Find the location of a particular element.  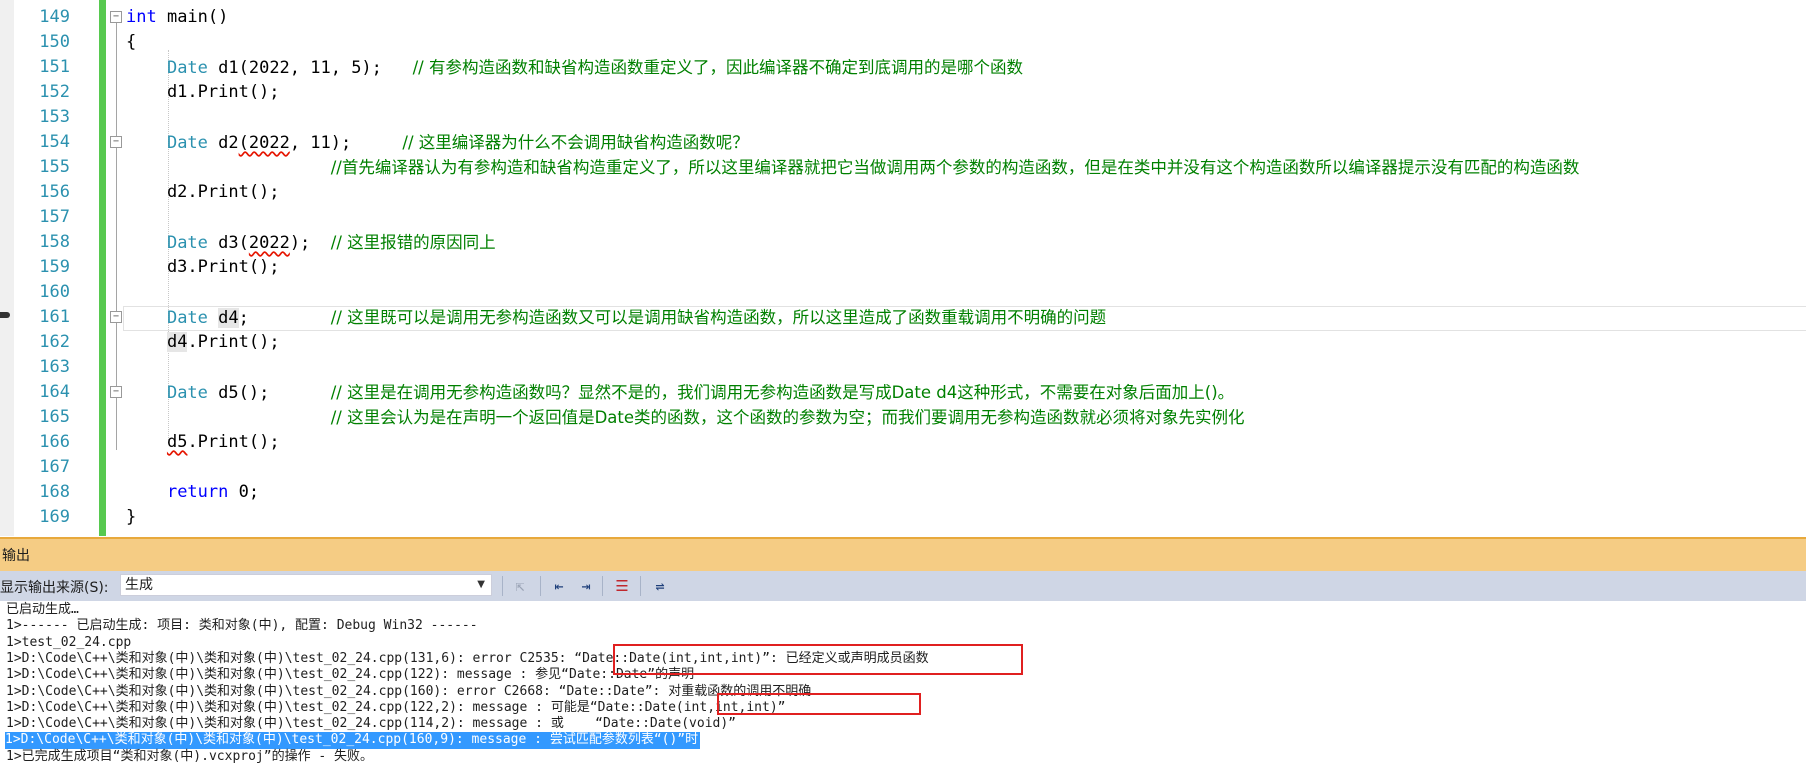

code-text: d5.Print(); is located at coordinates (203, 442).